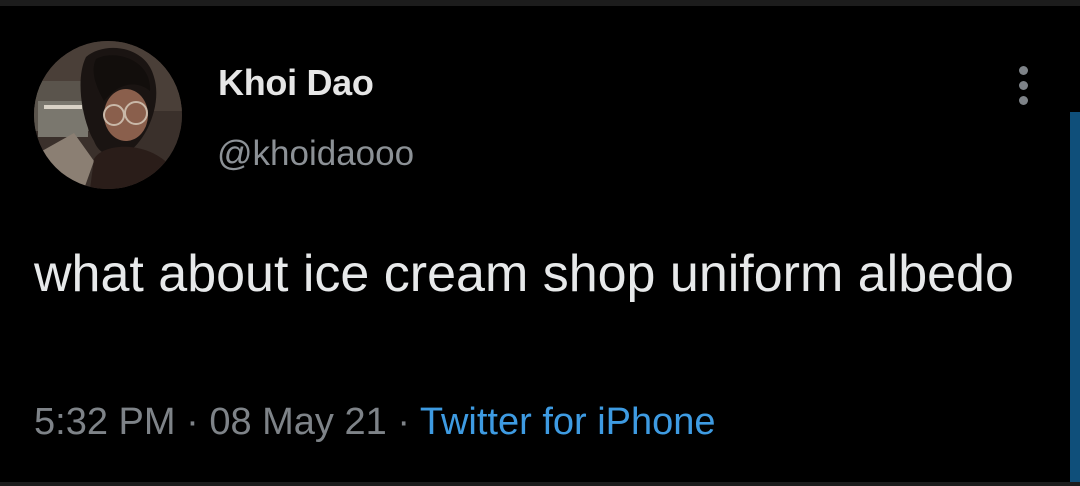 The height and width of the screenshot is (486, 1080). Describe the element at coordinates (524, 274) in the screenshot. I see `tweet-text: what about ice cream shop uniform albedo` at that location.